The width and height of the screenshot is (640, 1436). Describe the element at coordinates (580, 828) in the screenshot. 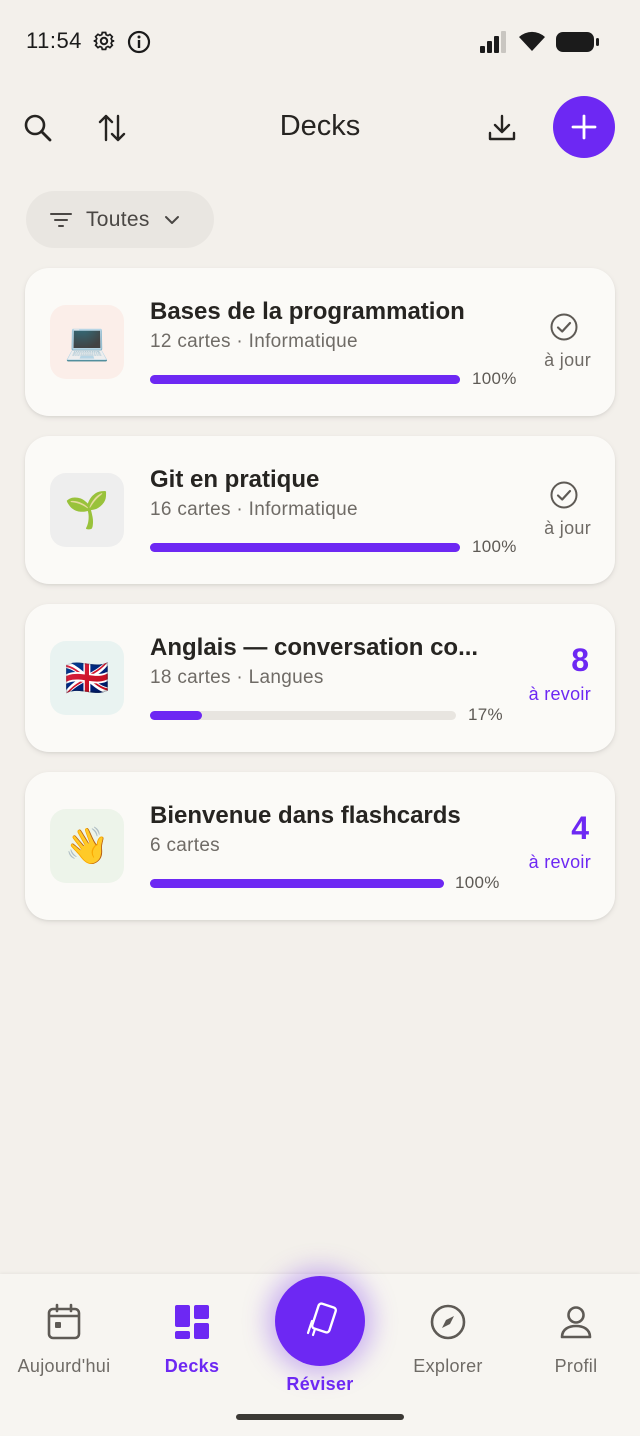

I see `due-count: 4` at that location.